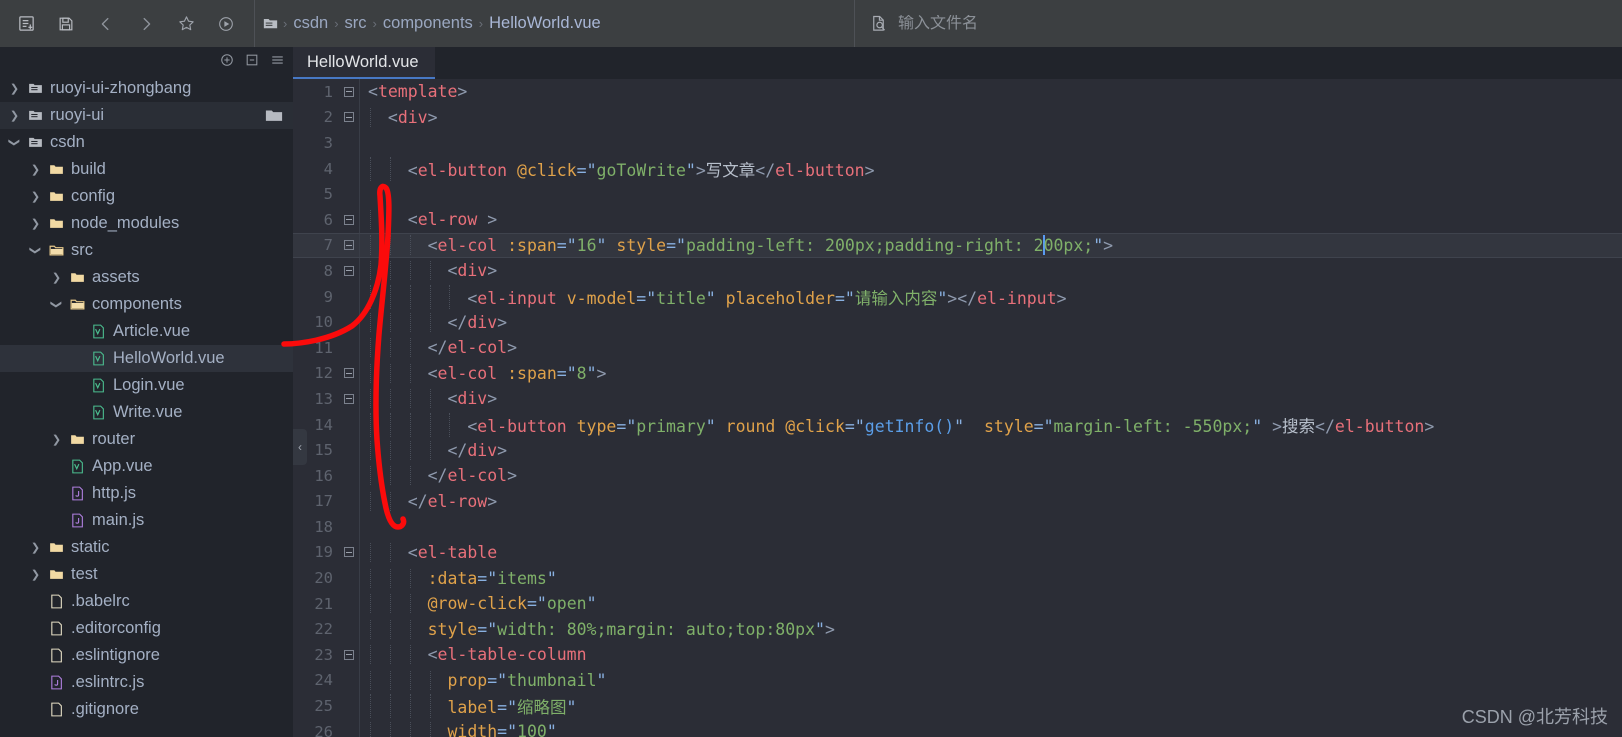  Describe the element at coordinates (146, 601) in the screenshot. I see `tree-item-babelrc: .babelrc` at that location.